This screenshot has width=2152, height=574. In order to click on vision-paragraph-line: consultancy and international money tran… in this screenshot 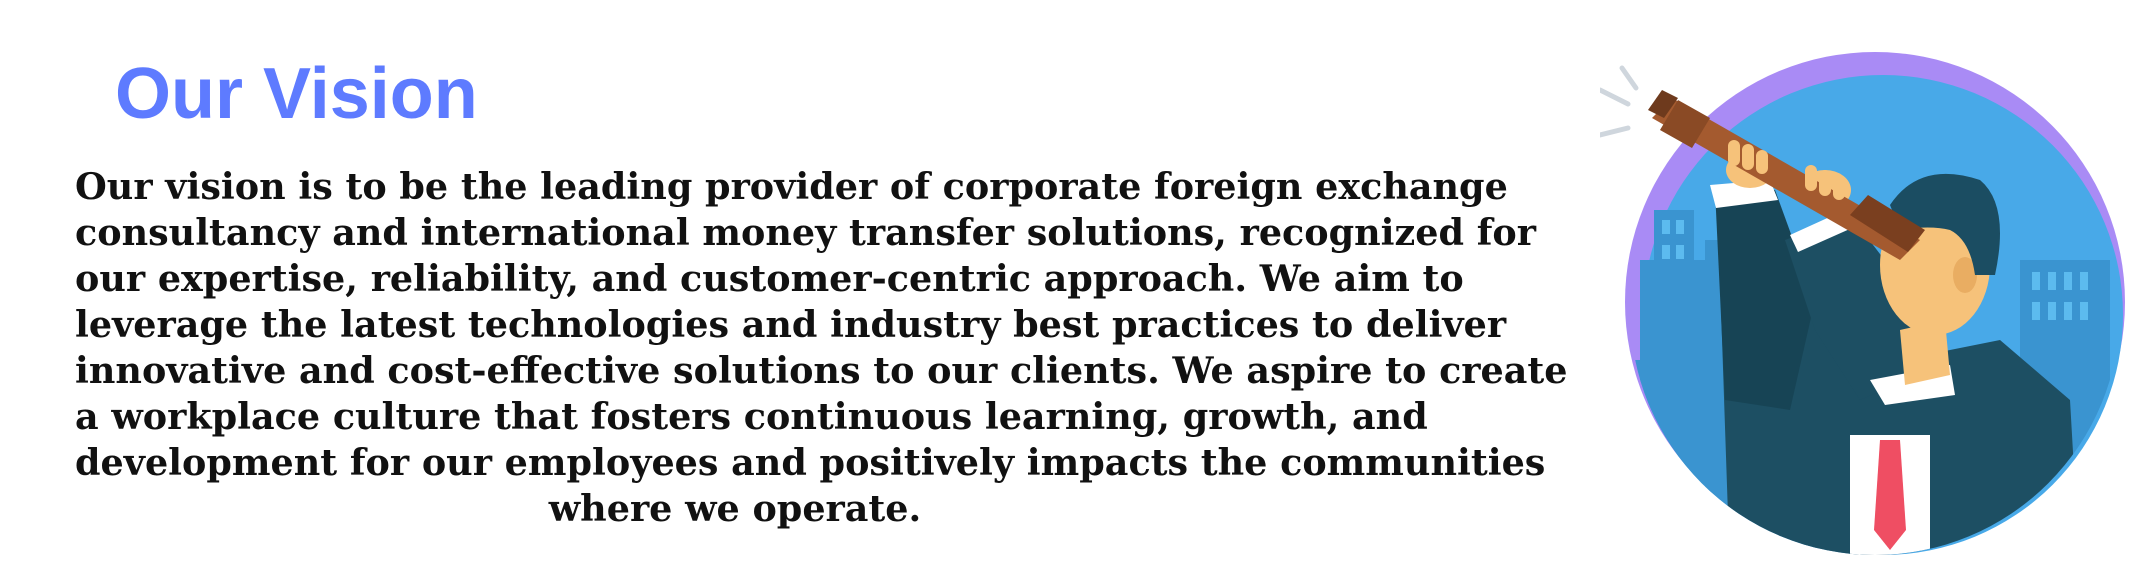, I will do `click(805, 232)`.